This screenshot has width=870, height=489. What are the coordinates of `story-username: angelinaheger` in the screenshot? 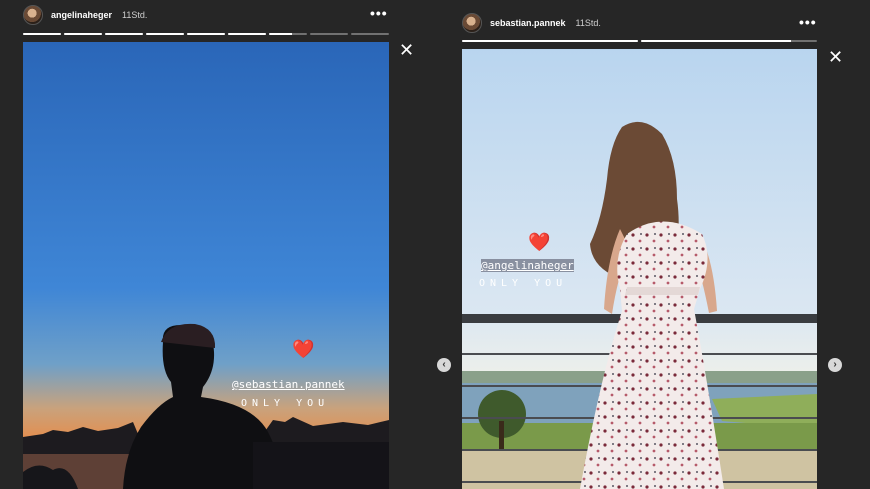 It's located at (81, 15).